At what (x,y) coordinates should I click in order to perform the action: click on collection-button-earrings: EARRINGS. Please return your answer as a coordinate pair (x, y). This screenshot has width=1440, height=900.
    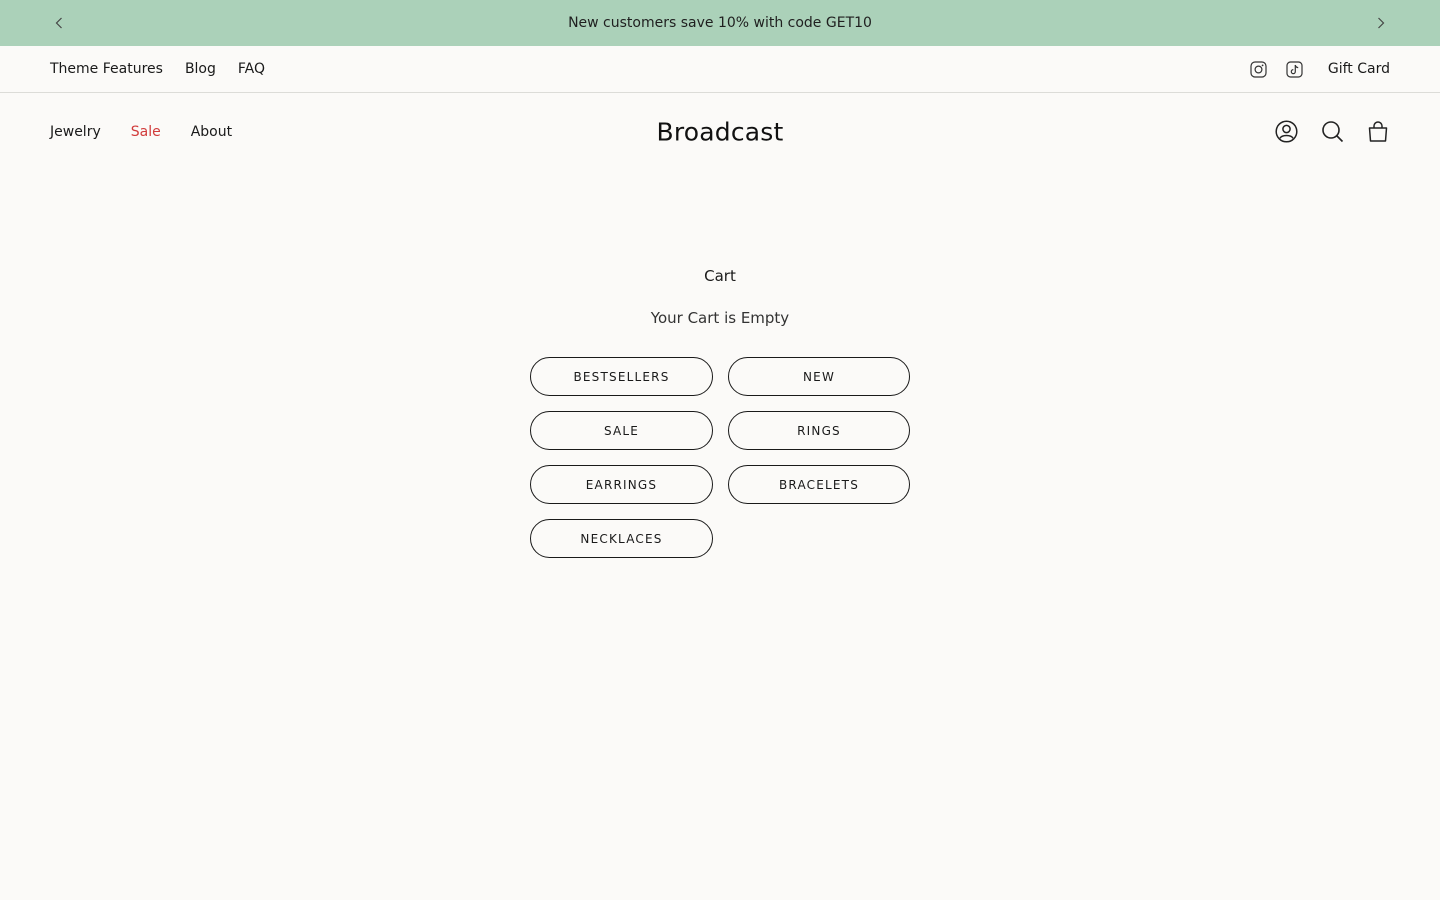
    Looking at the image, I should click on (621, 484).